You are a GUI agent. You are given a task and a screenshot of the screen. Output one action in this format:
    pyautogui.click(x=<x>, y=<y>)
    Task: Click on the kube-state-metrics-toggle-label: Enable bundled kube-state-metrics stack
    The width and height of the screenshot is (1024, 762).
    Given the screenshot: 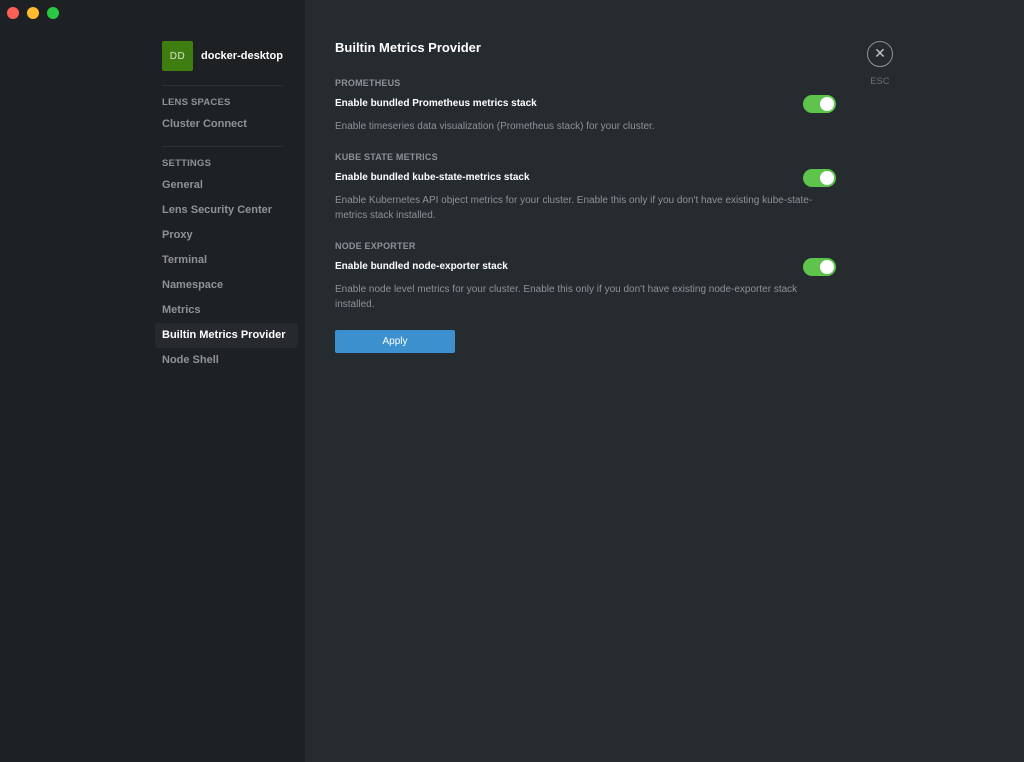 What is the action you would take?
    pyautogui.click(x=432, y=177)
    